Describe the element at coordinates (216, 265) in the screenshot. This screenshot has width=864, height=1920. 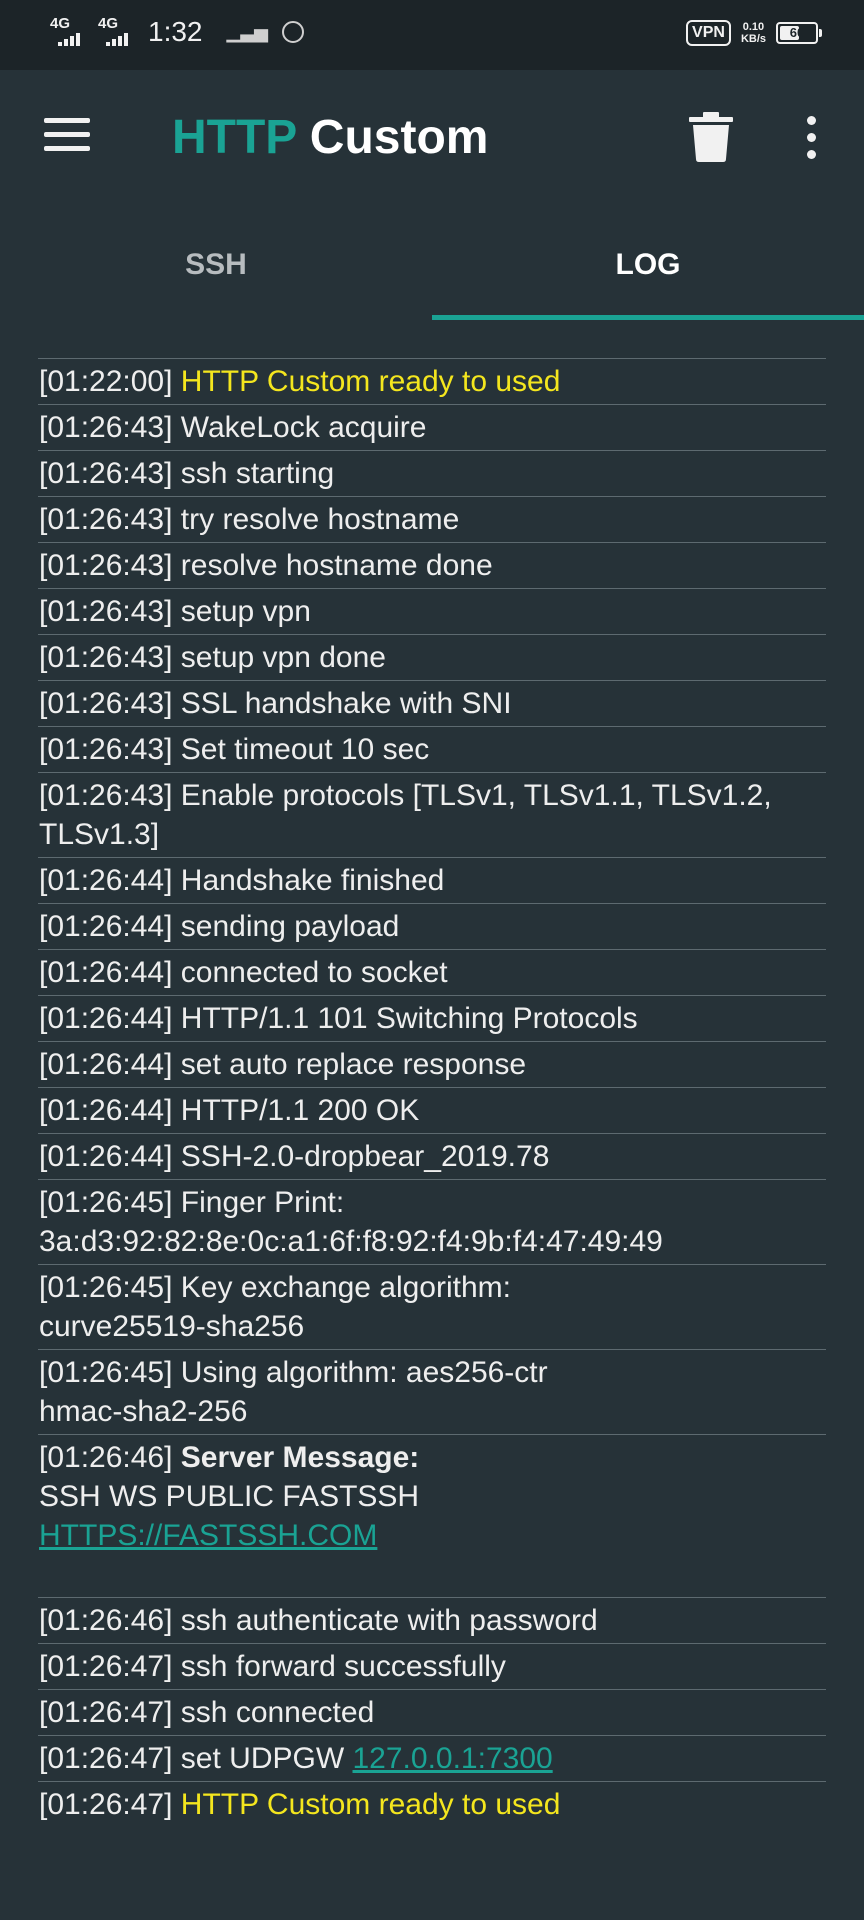
I see `tab-ssh: SSH` at that location.